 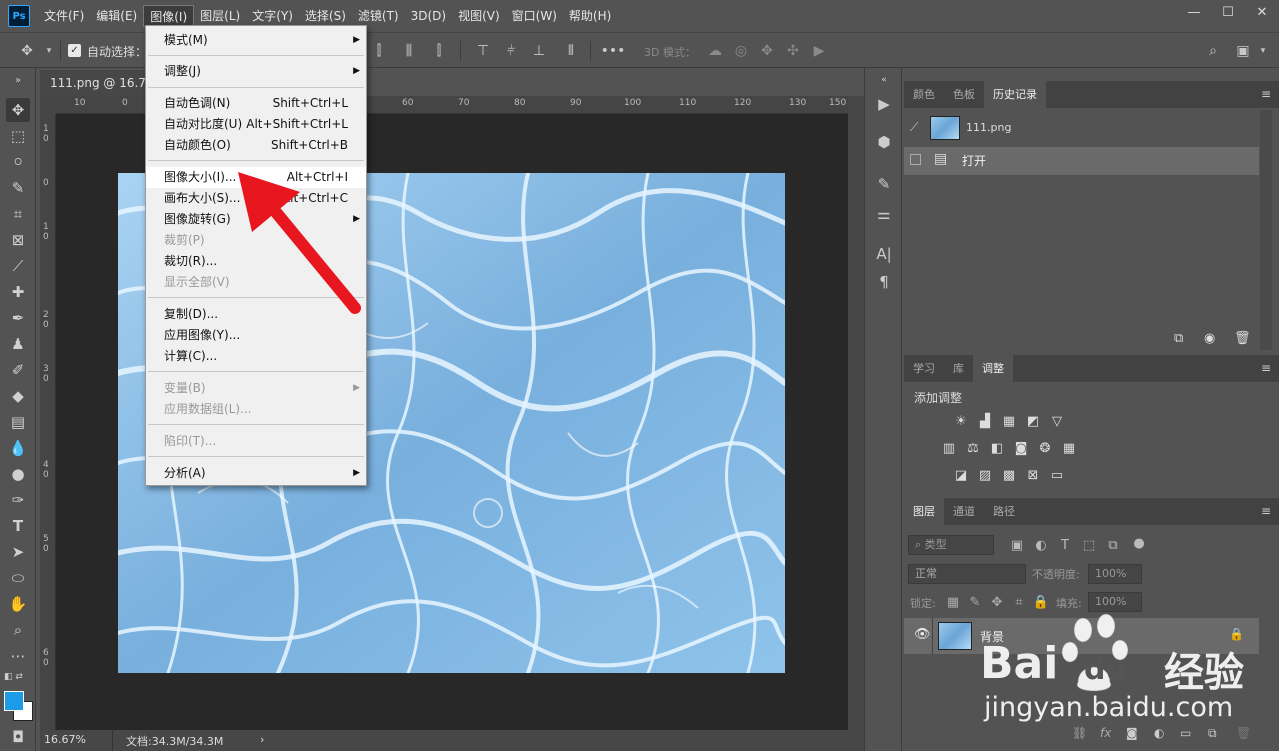 I want to click on tab-color: 颜色, so click(x=924, y=94).